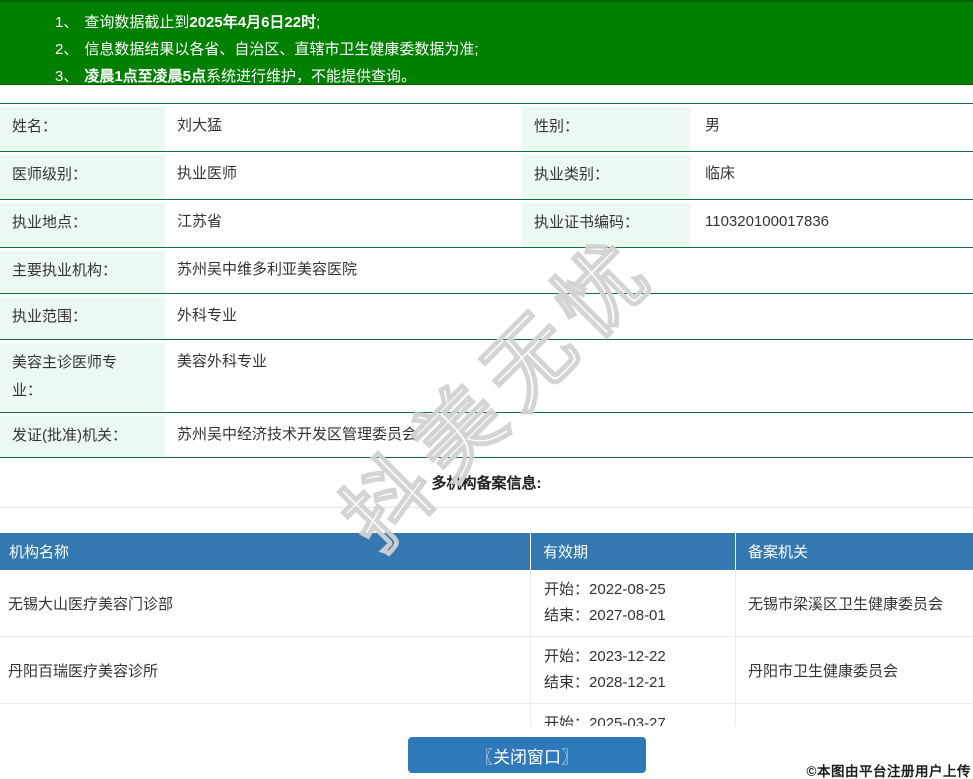 The width and height of the screenshot is (973, 779). Describe the element at coordinates (486, 271) in the screenshot. I see `table-row: 主要执业机构： 苏州吴中维多利亚美容医院` at that location.